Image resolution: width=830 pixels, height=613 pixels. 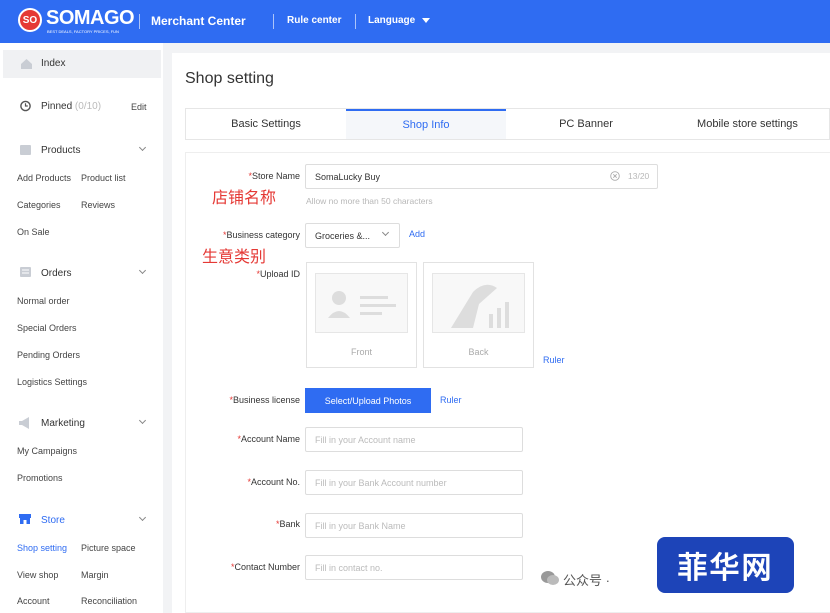 I want to click on business-category-label: *Business category, so click(x=261, y=235).